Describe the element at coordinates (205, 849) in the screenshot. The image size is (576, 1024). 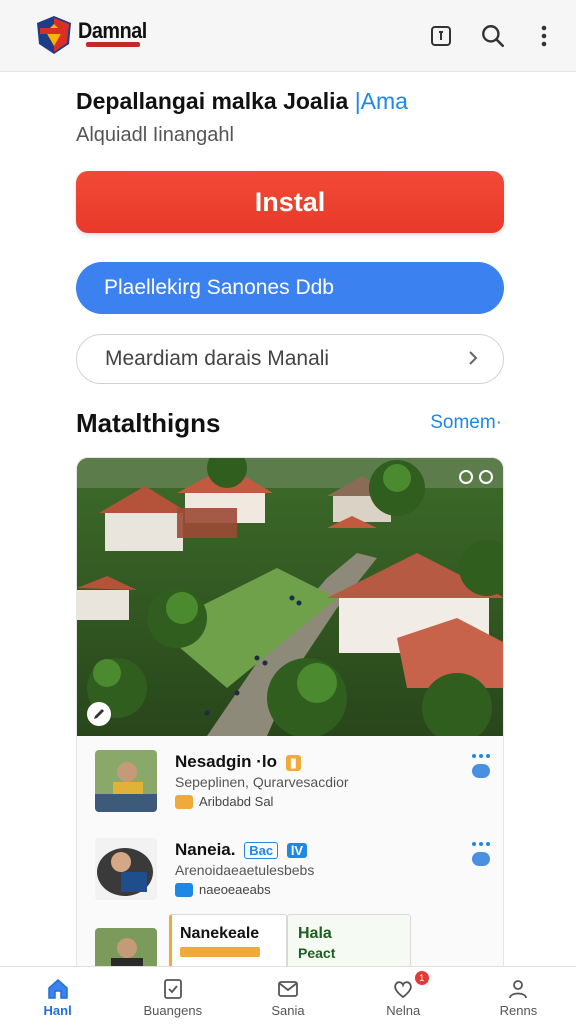
I see `item-title-text: Naneia.` at that location.